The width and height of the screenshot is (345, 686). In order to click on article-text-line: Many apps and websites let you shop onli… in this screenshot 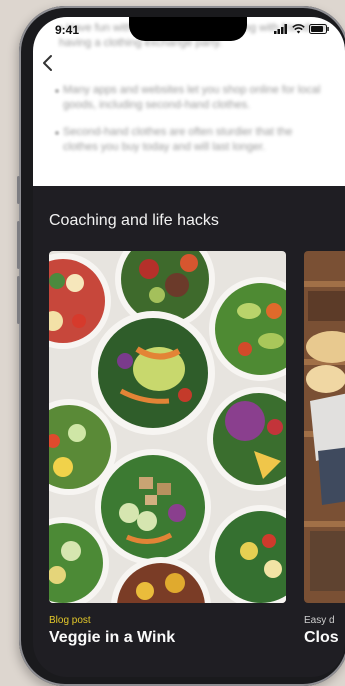, I will do `click(192, 97)`.